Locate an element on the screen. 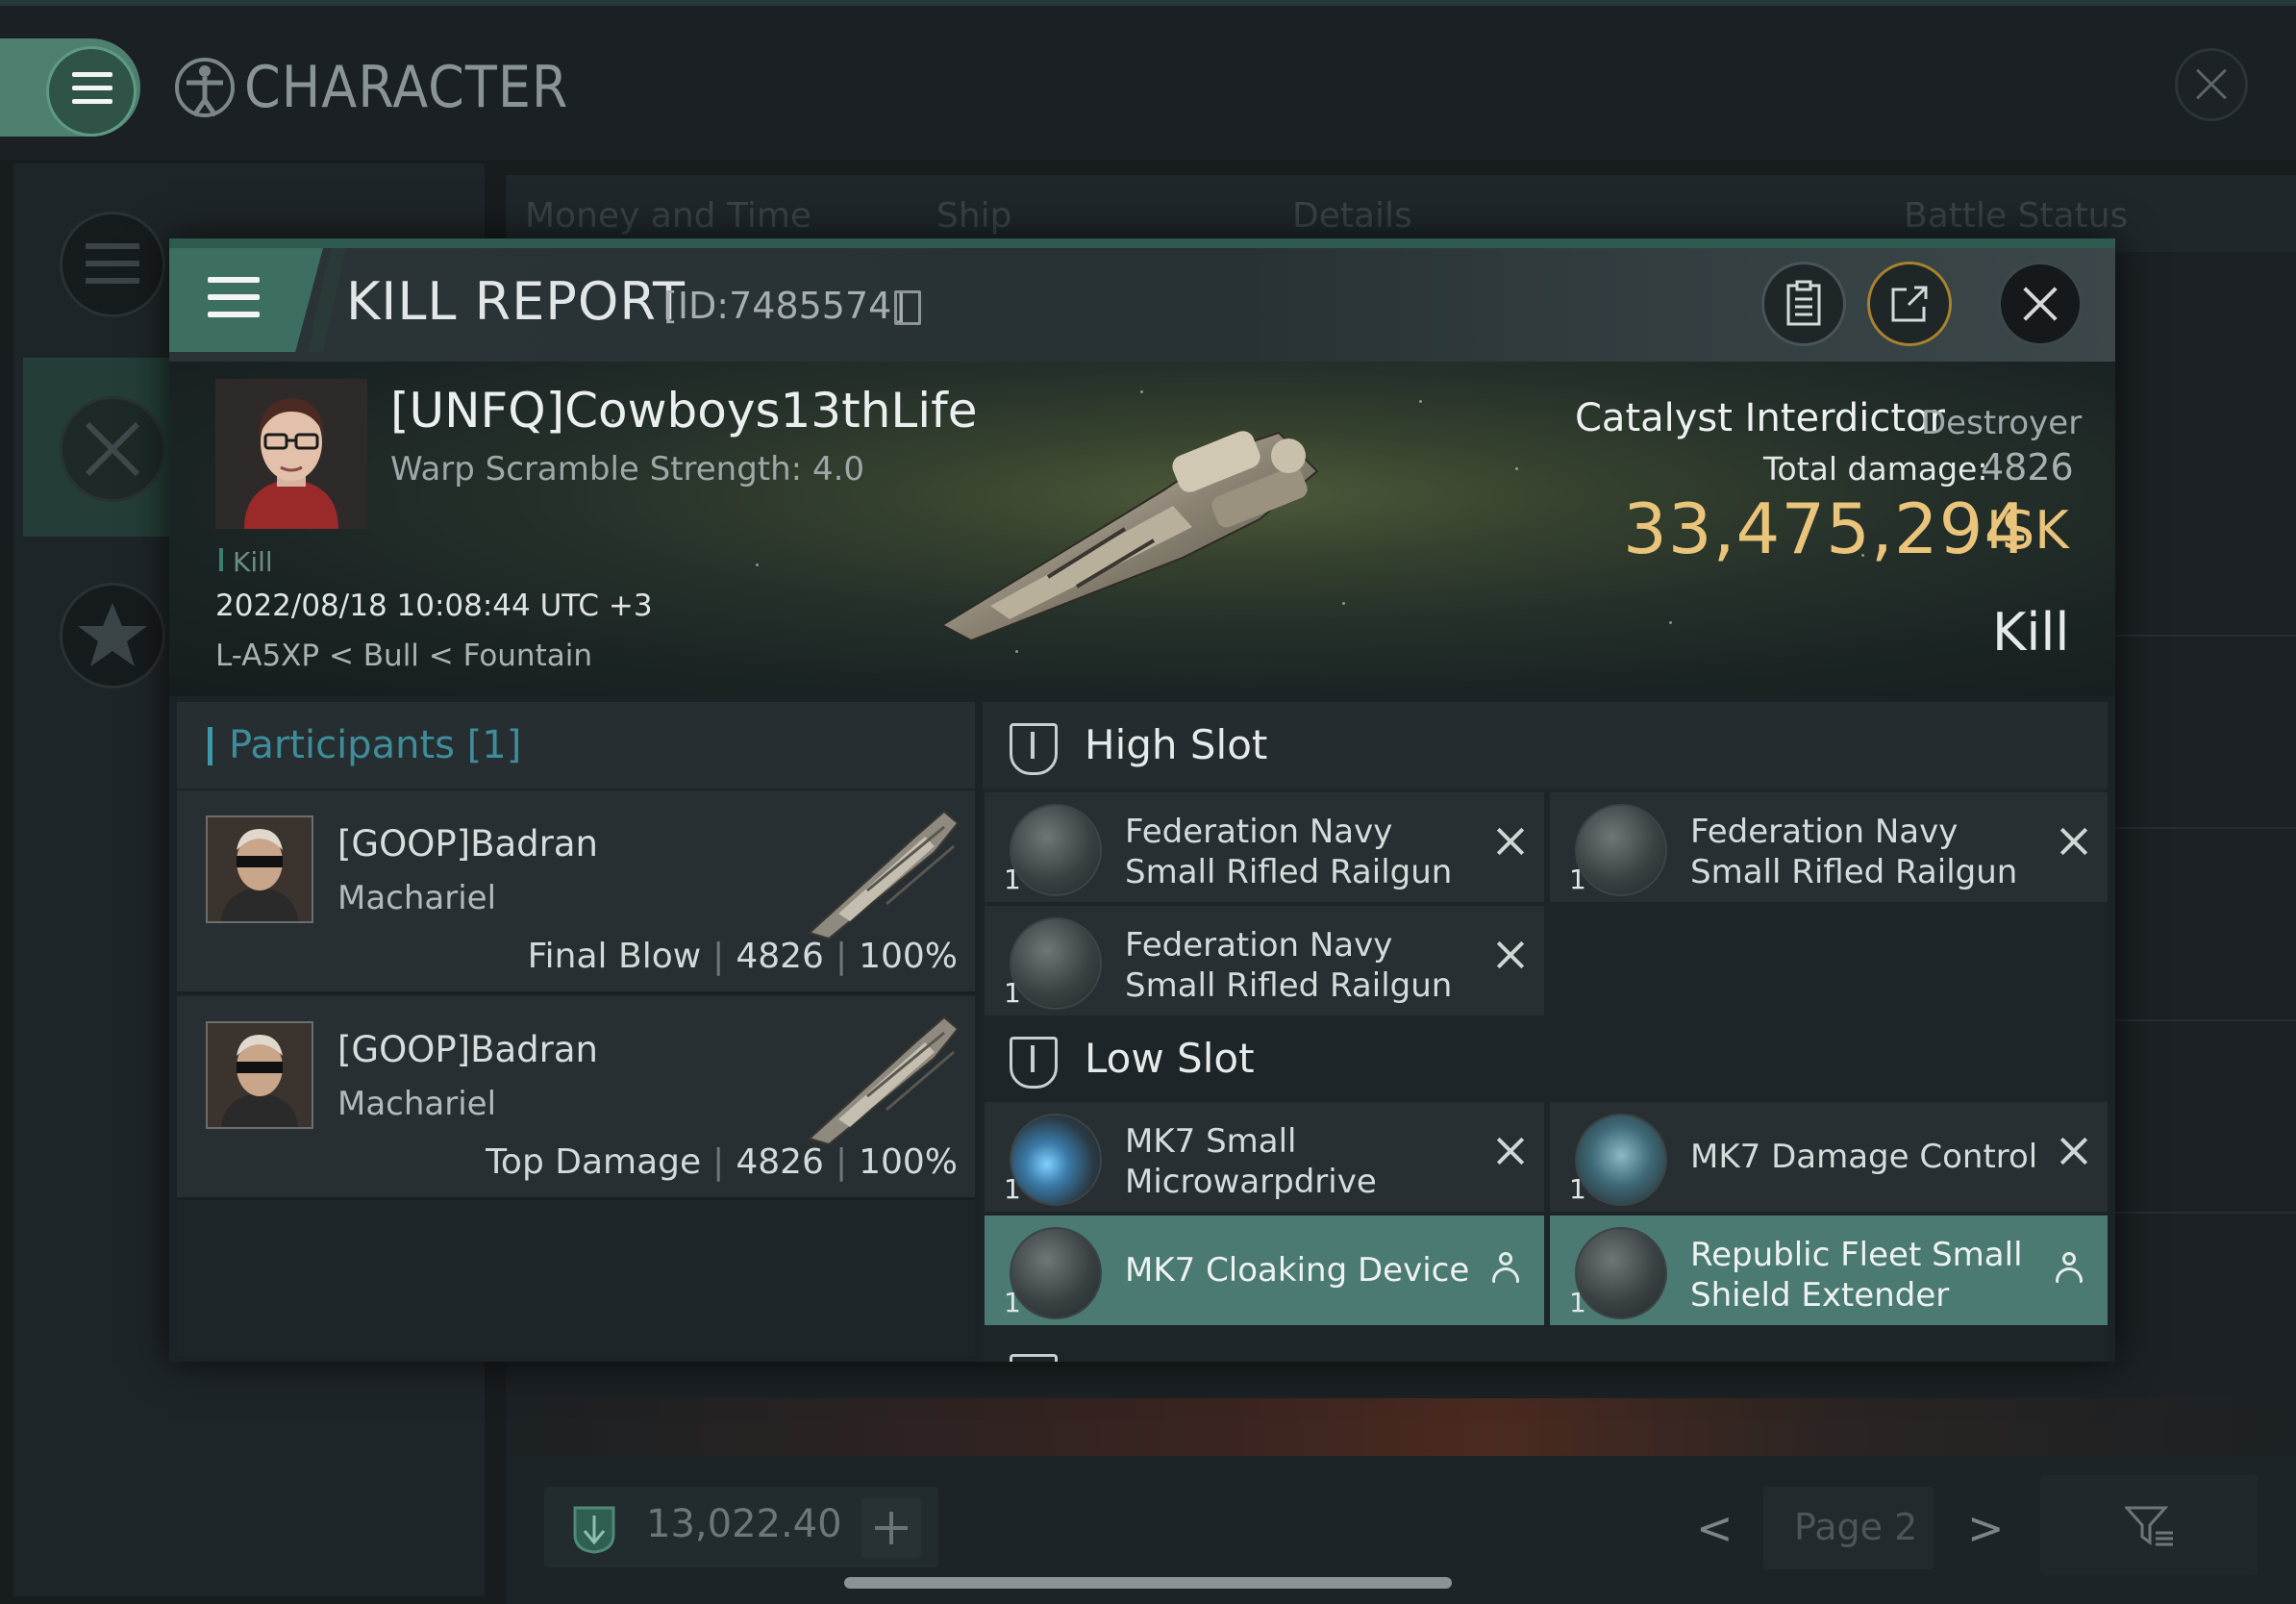  fitting-item: 1 Republic Fleet Small Shield Extender is located at coordinates (1829, 1270).